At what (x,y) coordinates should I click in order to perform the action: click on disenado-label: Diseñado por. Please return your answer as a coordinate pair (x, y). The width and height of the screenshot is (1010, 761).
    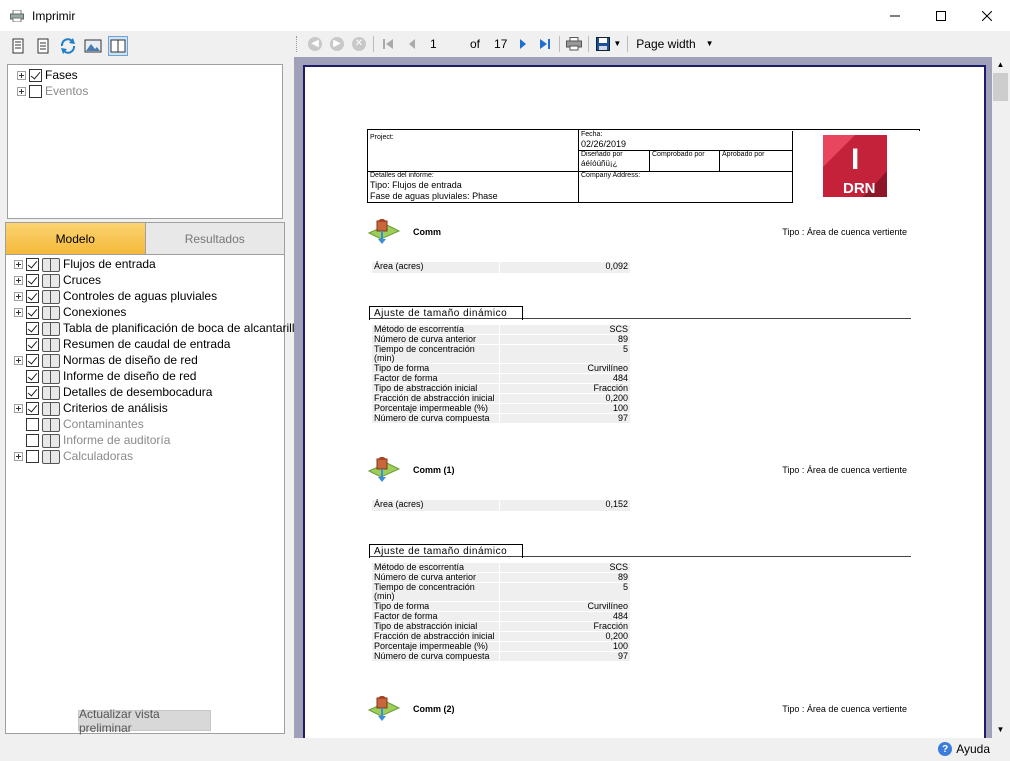
    Looking at the image, I should click on (602, 154).